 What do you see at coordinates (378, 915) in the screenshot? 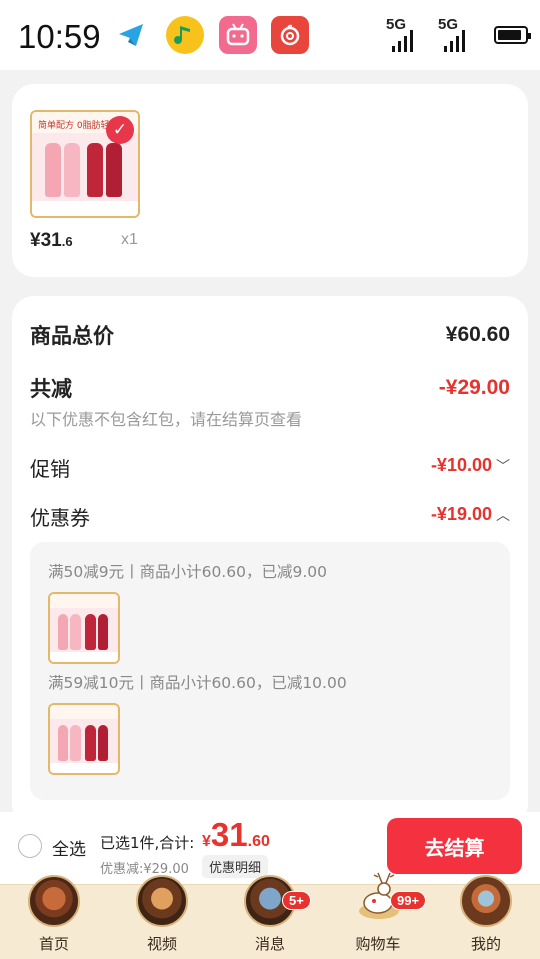
I see `tab-cart: 99+ 购物车` at bounding box center [378, 915].